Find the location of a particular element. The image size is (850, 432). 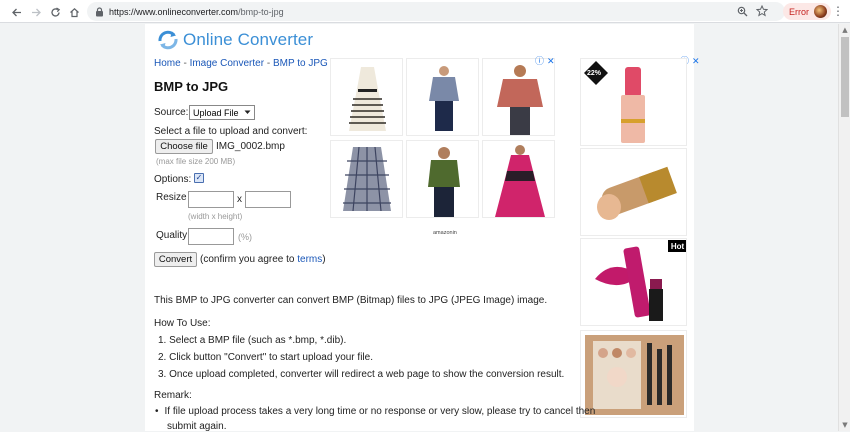

zoom-icon is located at coordinates (742, 11).